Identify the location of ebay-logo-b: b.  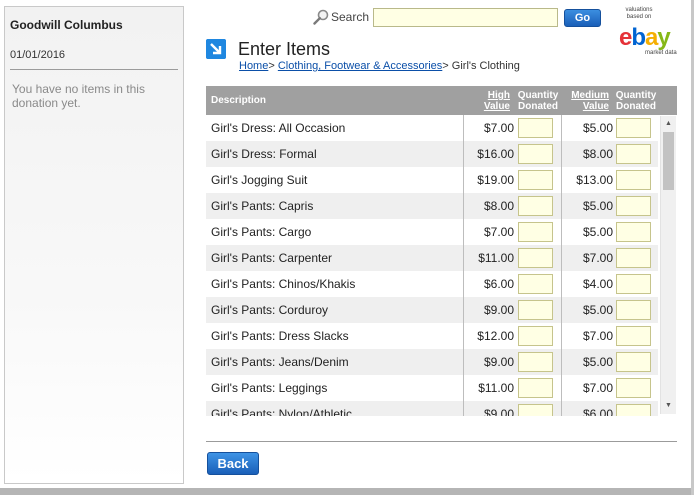
(638, 37).